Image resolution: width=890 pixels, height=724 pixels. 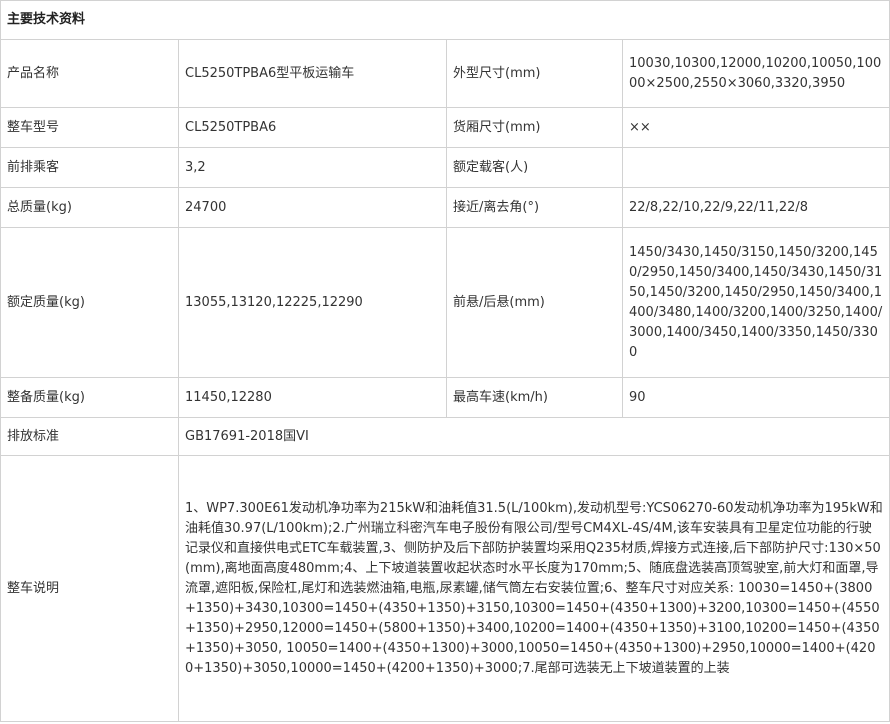 I want to click on model-value: CL5250TPBA6, so click(x=312, y=127).